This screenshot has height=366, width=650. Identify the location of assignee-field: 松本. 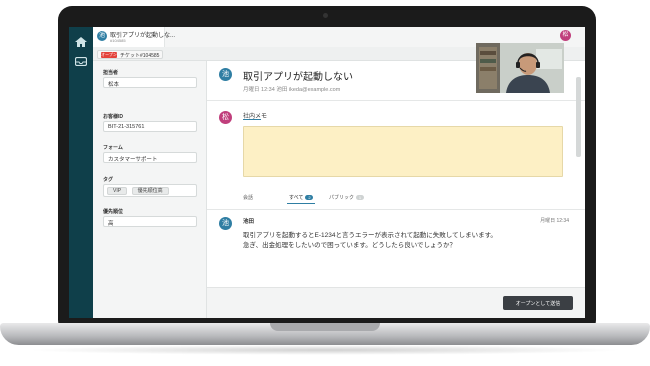
(150, 82).